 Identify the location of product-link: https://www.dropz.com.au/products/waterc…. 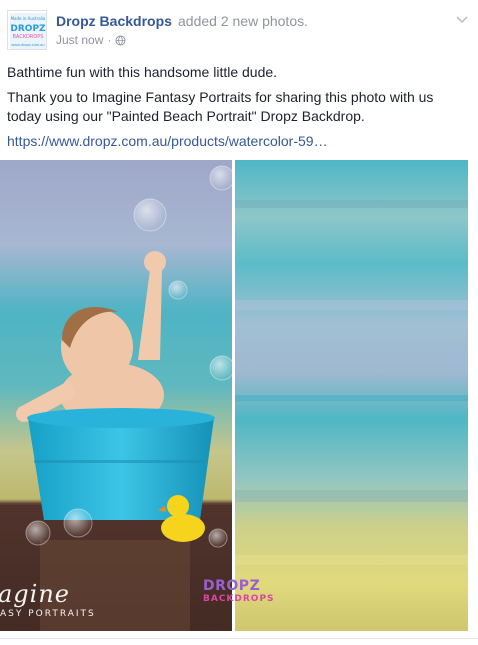
(167, 141).